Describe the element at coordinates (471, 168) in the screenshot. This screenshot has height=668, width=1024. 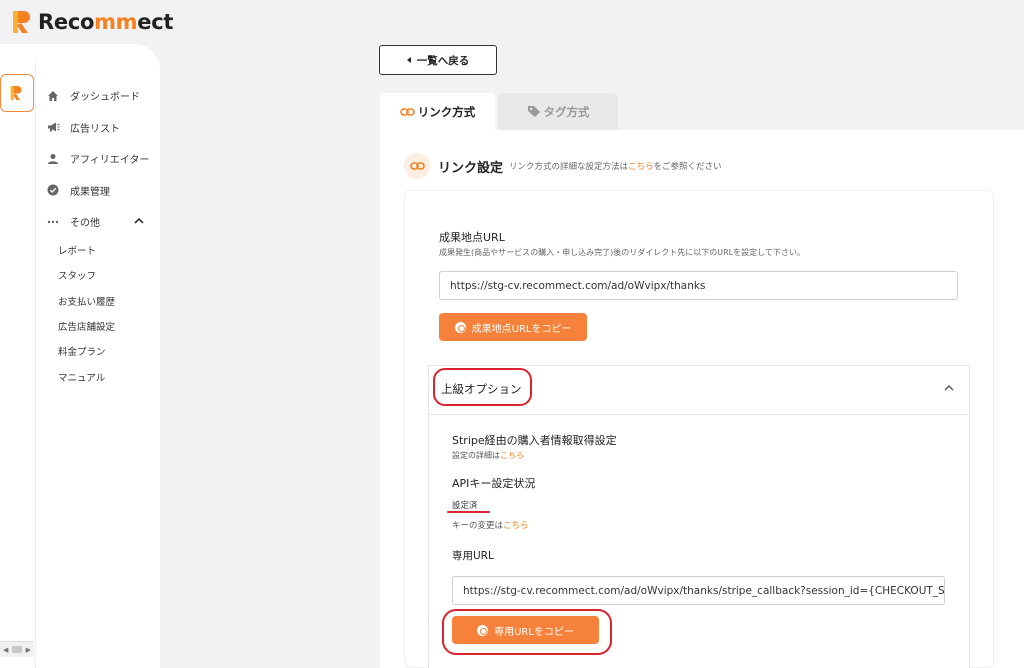
I see `section-title: リンク設定` at that location.